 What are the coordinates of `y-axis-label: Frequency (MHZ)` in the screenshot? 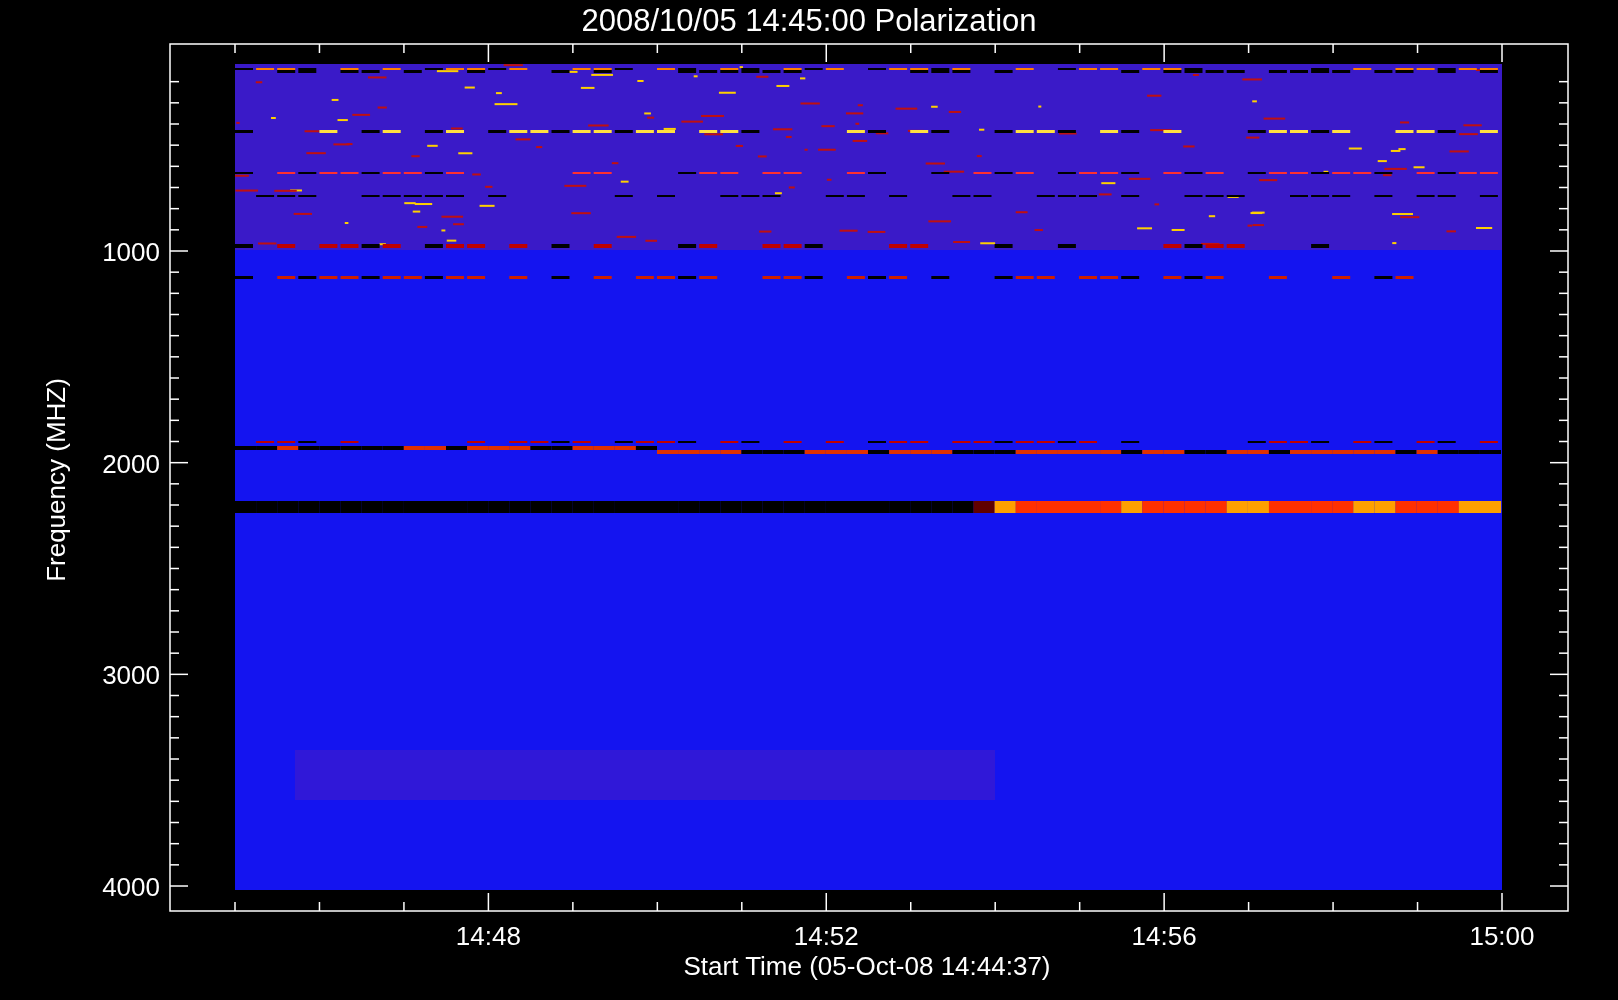 It's located at (56, 480).